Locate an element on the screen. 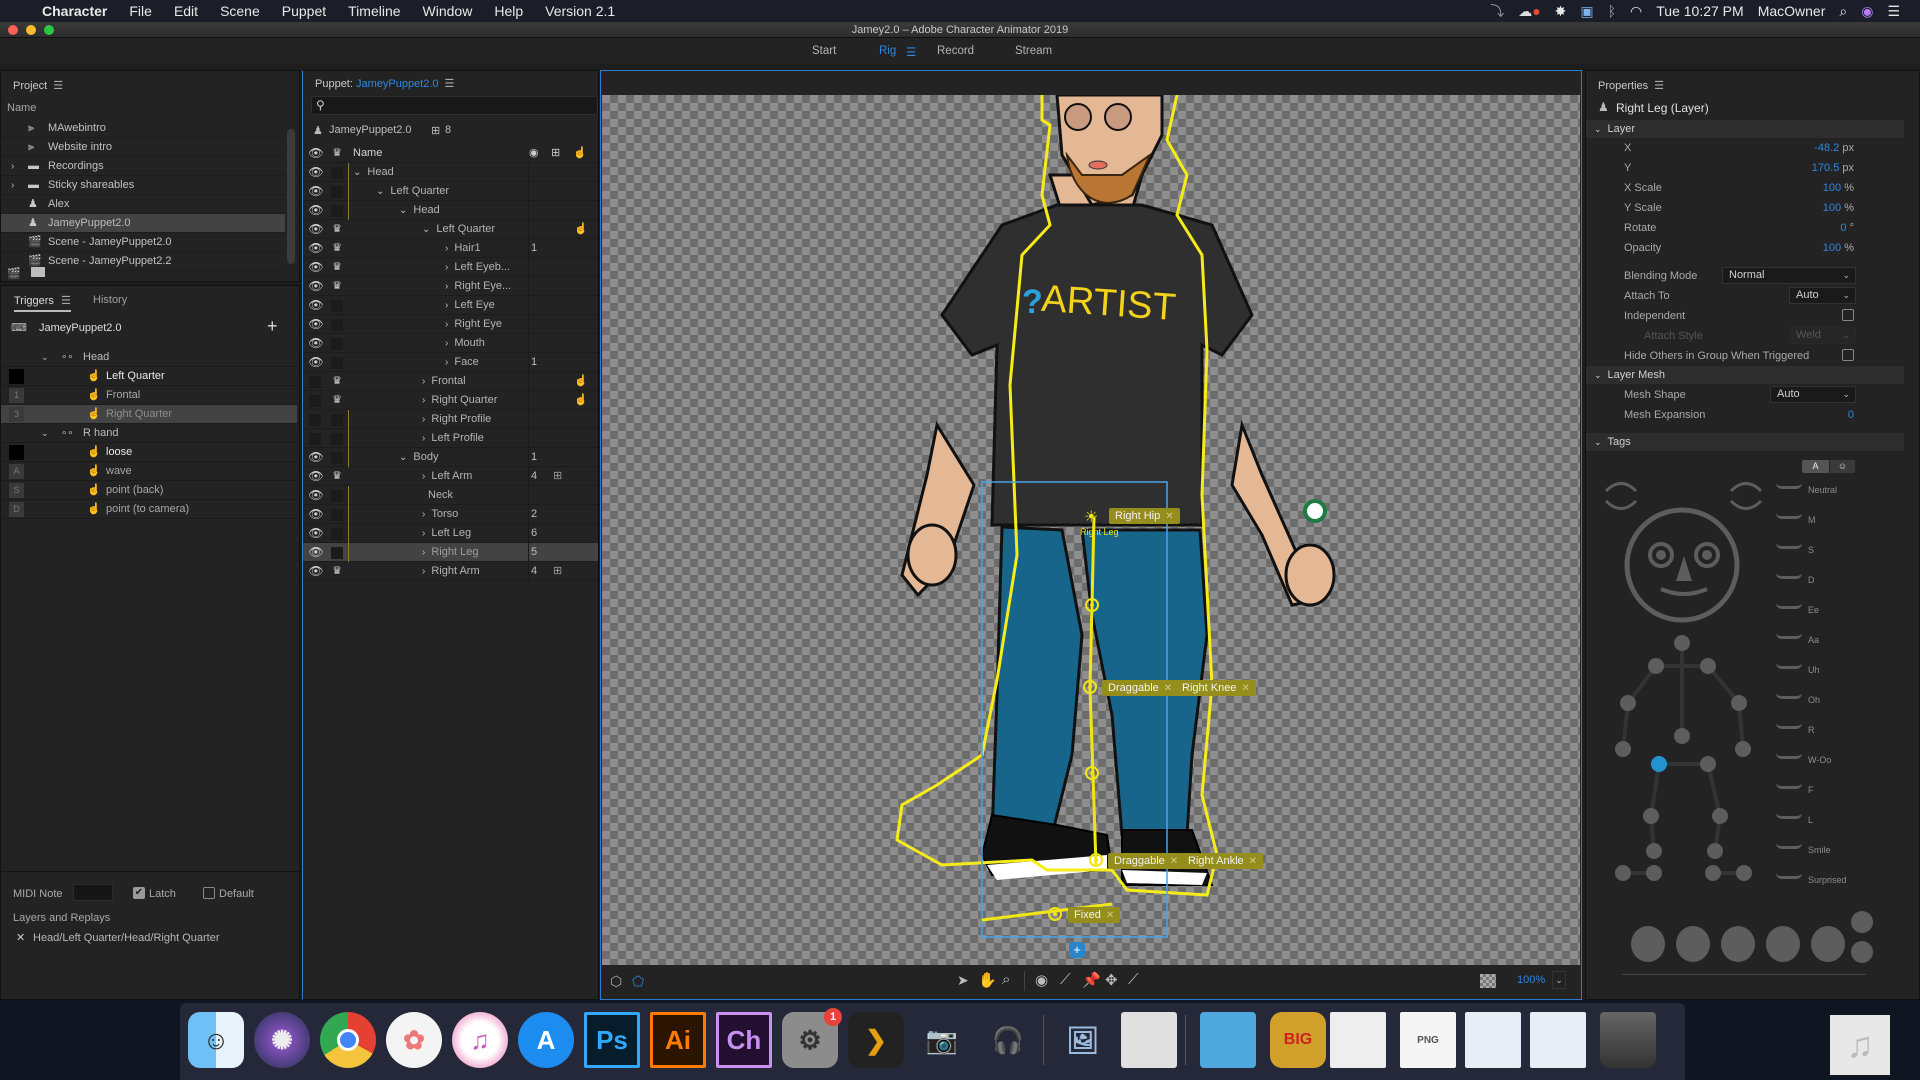  dock-libreoffice-icon is located at coordinates (1149, 1040).